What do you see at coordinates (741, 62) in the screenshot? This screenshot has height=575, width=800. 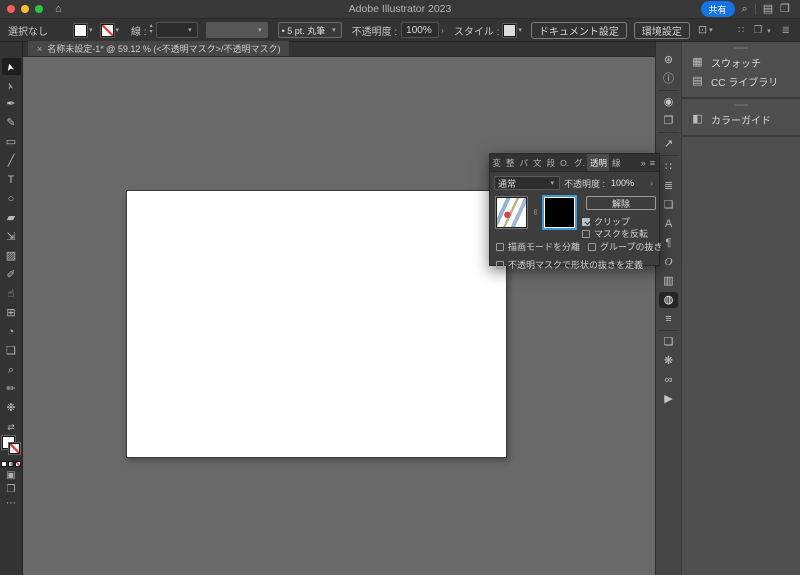 I see `panel-item-swatches: ▦ スウォッチ` at bounding box center [741, 62].